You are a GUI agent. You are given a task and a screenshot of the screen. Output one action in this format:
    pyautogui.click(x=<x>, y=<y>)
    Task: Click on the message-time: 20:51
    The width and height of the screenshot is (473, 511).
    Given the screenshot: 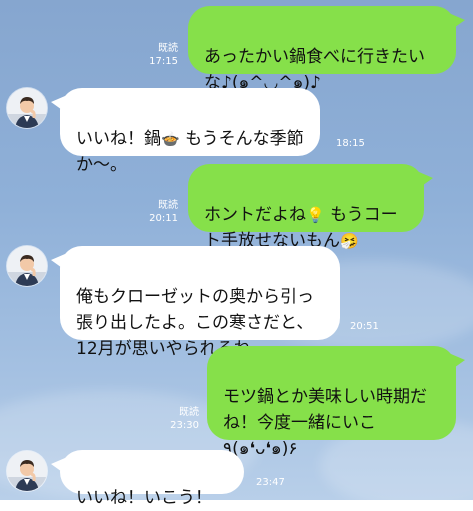 What is the action you would take?
    pyautogui.click(x=364, y=326)
    